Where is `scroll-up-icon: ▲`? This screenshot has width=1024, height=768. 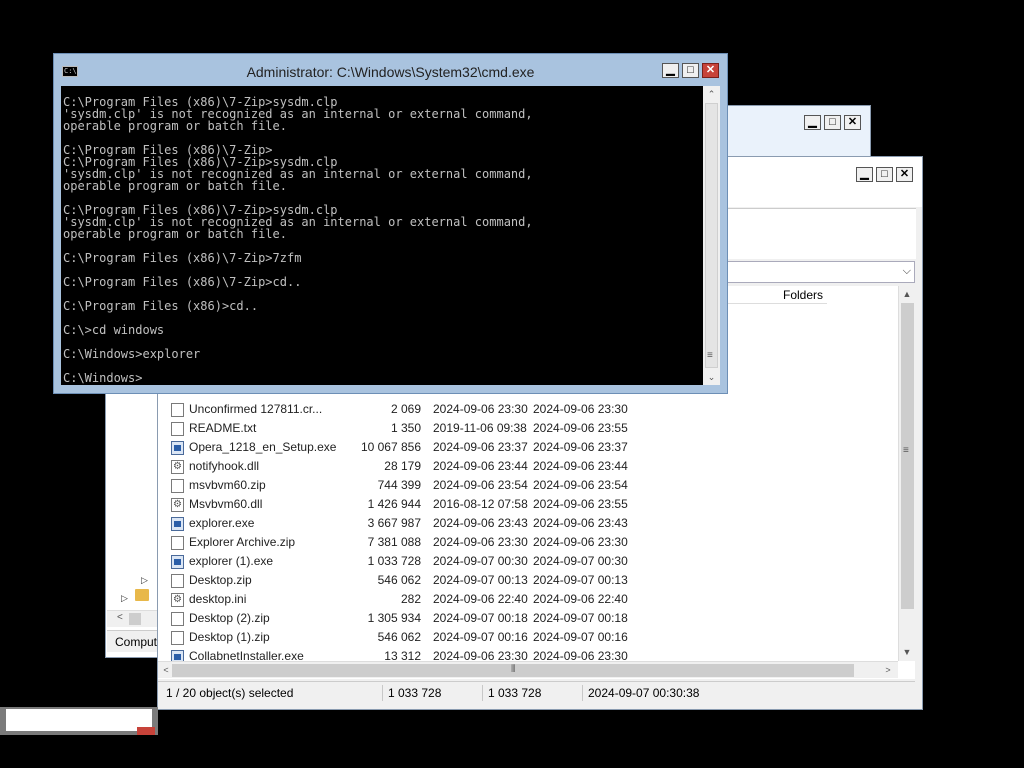 scroll-up-icon: ▲ is located at coordinates (907, 294).